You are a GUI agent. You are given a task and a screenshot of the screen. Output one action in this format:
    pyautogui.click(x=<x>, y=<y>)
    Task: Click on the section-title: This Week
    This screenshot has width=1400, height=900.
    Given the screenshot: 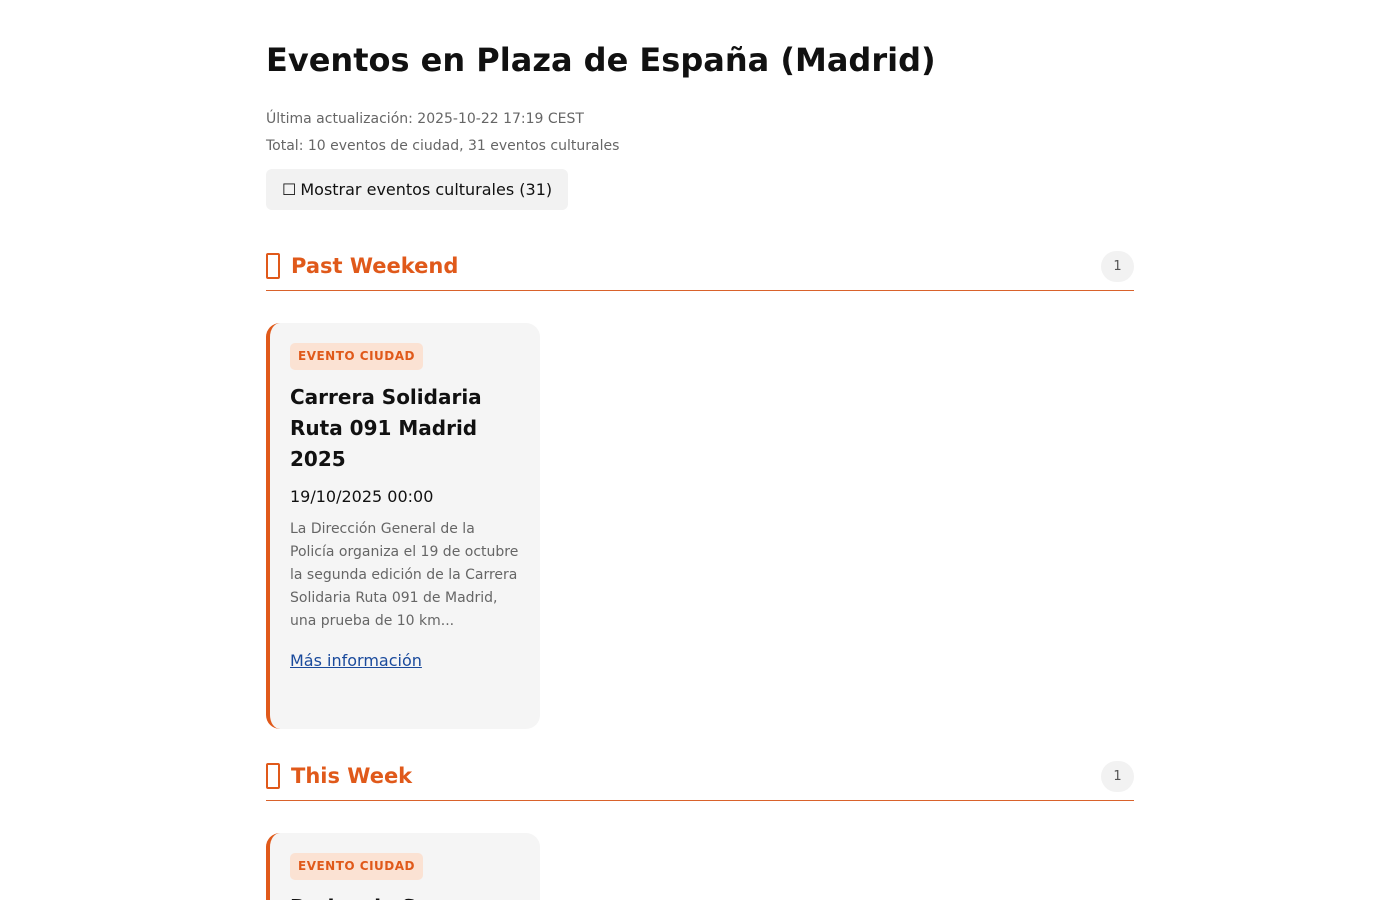 What is the action you would take?
    pyautogui.click(x=352, y=776)
    